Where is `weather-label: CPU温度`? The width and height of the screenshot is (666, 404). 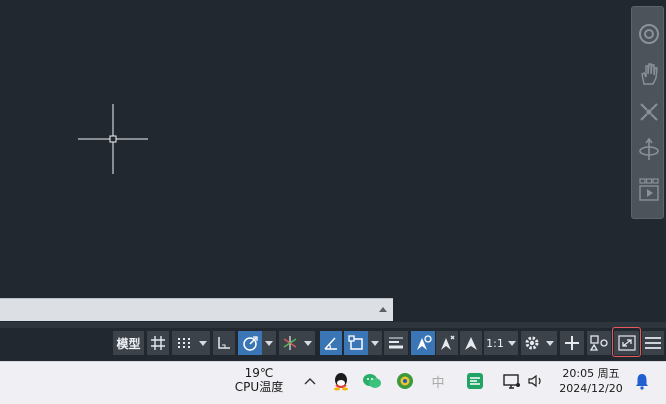
weather-label: CPU温度 is located at coordinates (259, 387).